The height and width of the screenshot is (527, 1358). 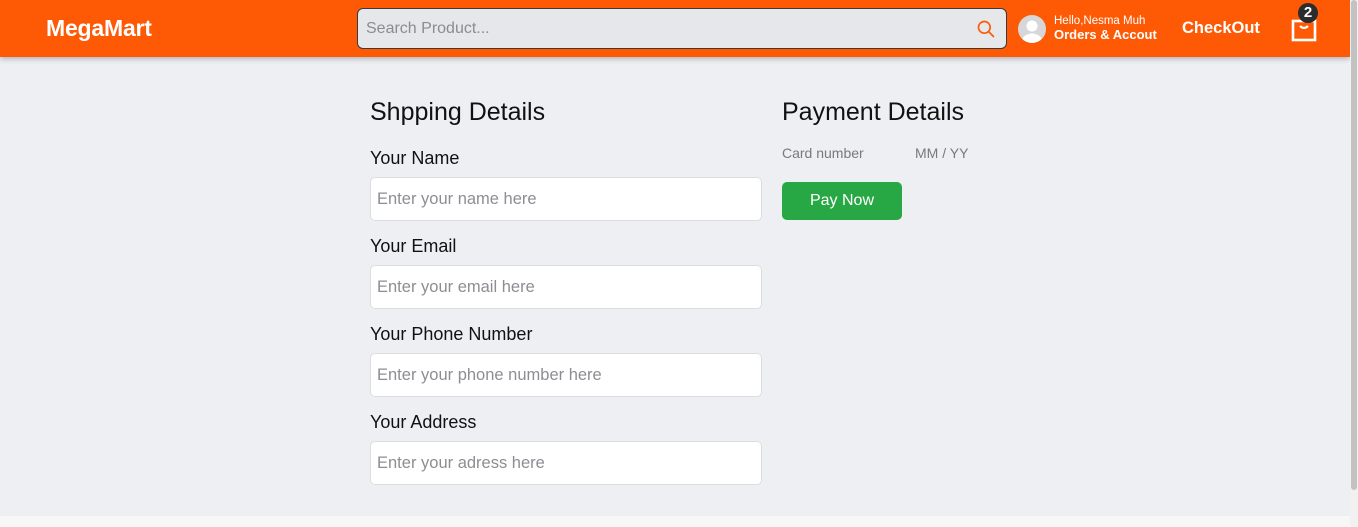 What do you see at coordinates (413, 246) in the screenshot?
I see `email-label: Your Email` at bounding box center [413, 246].